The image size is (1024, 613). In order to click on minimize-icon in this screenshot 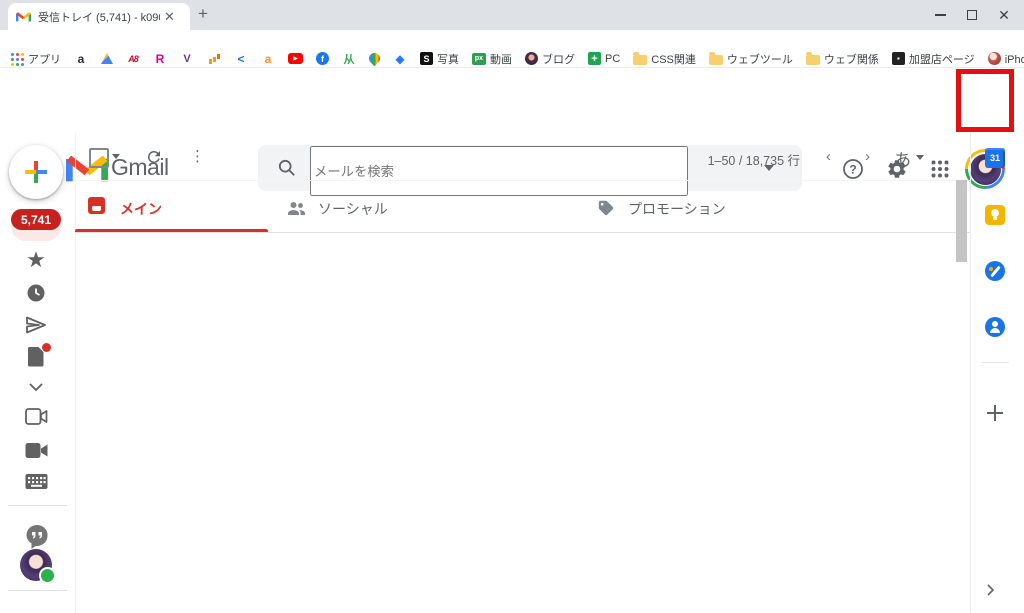, I will do `click(940, 15)`.